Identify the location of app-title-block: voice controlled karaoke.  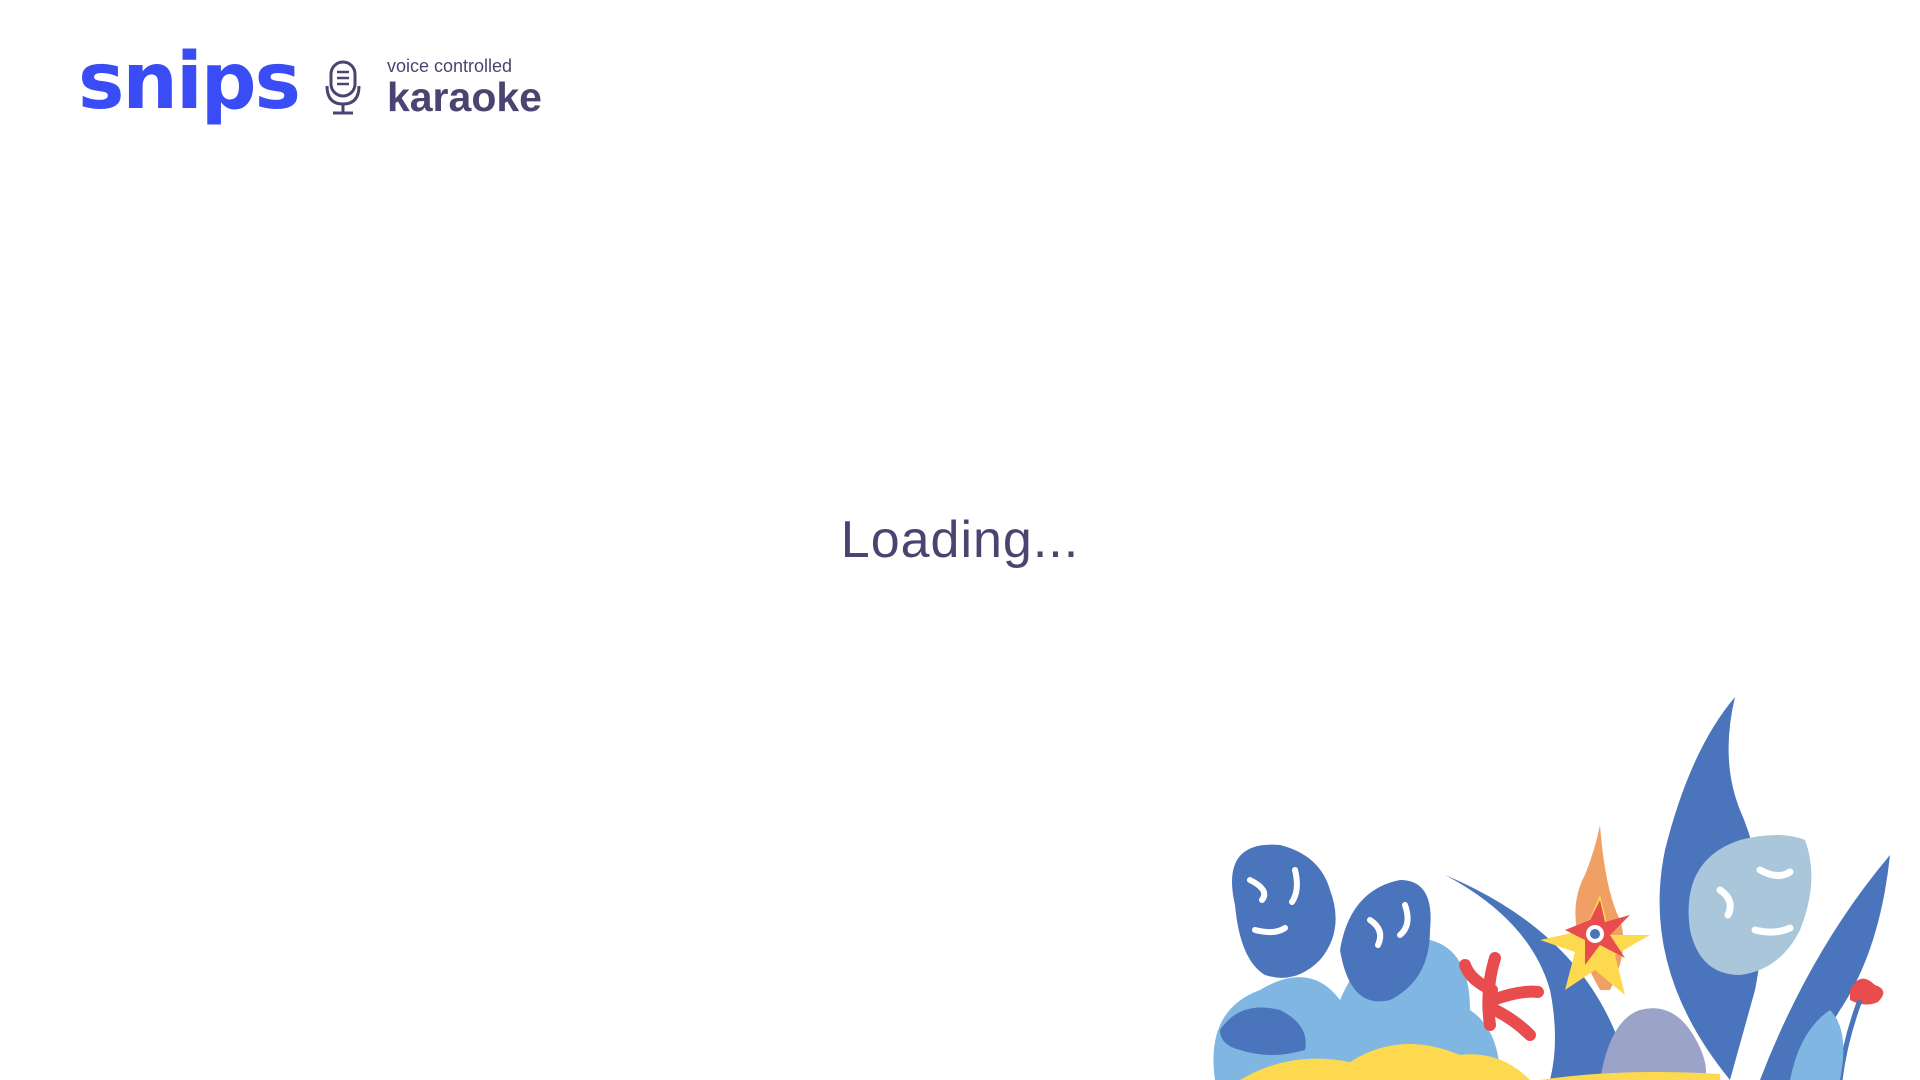
(464, 88).